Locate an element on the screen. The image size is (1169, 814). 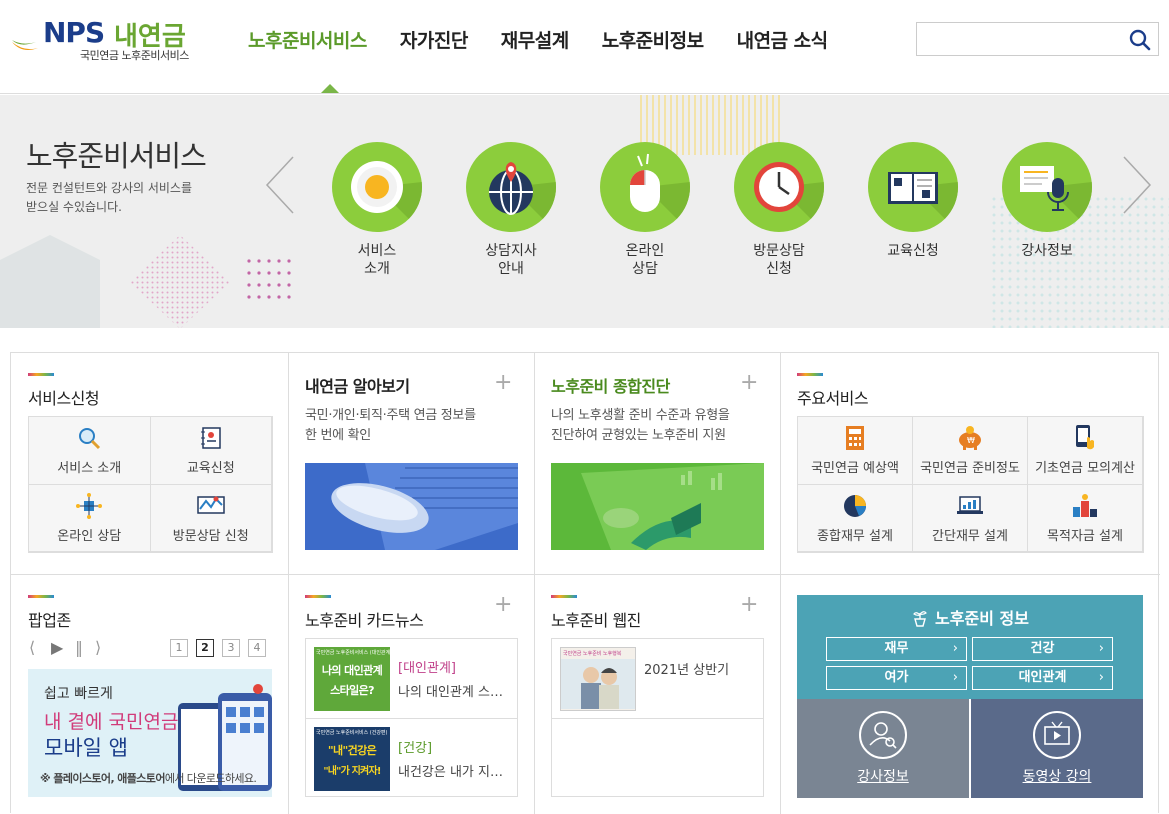
purpose-fund-plan-button: 목적자금 설계 is located at coordinates (1085, 518).